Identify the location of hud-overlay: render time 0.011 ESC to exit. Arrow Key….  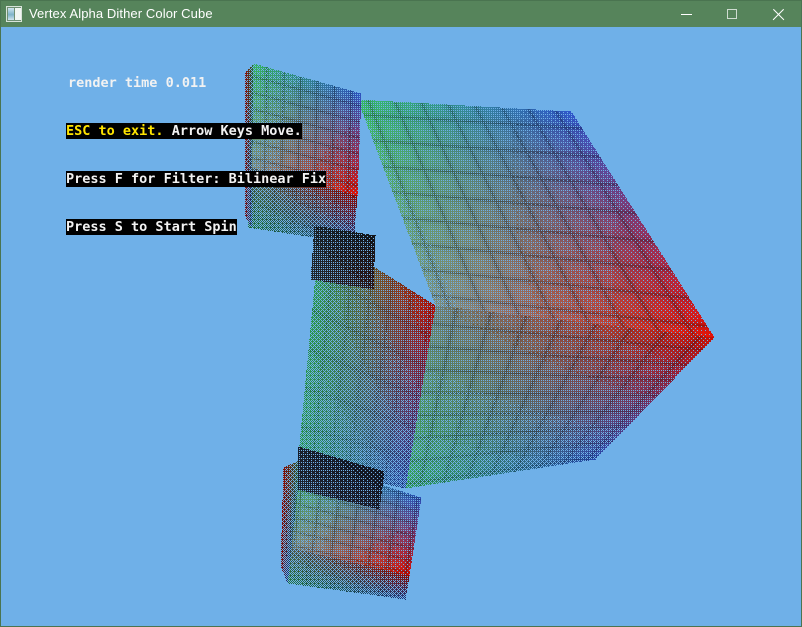
(164, 139).